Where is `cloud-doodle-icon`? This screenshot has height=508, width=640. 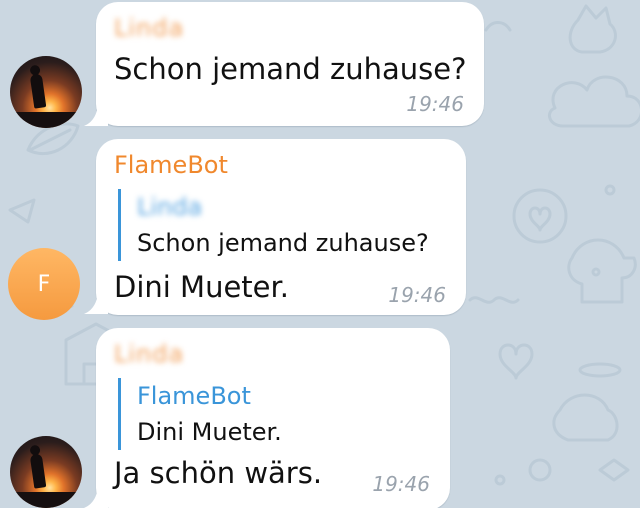 cloud-doodle-icon is located at coordinates (593, 101).